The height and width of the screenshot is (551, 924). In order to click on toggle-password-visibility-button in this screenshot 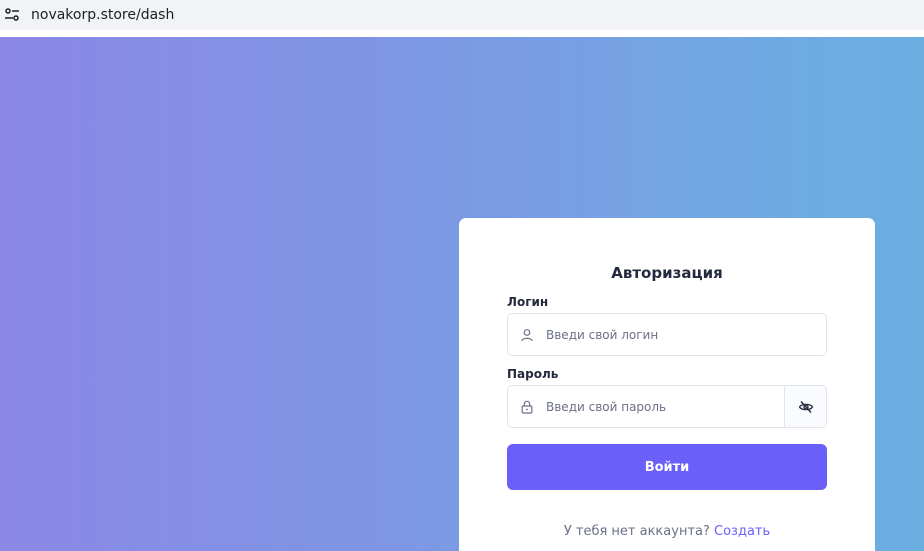, I will do `click(805, 406)`.